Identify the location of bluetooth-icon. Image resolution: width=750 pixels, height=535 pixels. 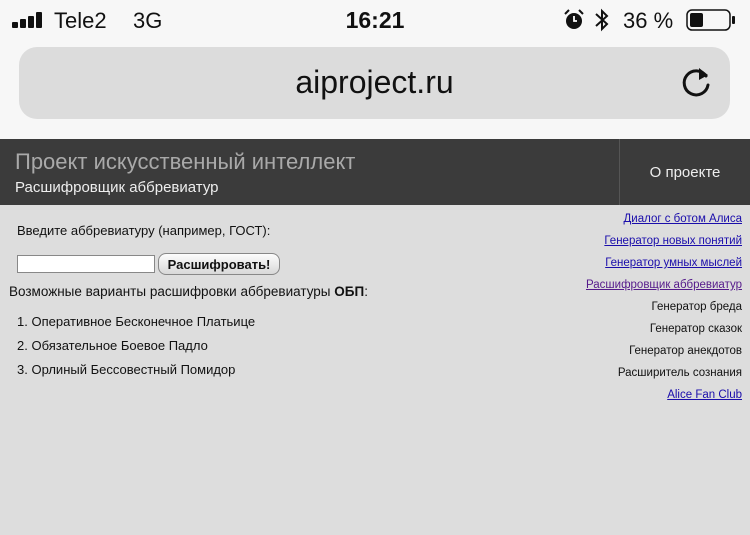
(602, 20).